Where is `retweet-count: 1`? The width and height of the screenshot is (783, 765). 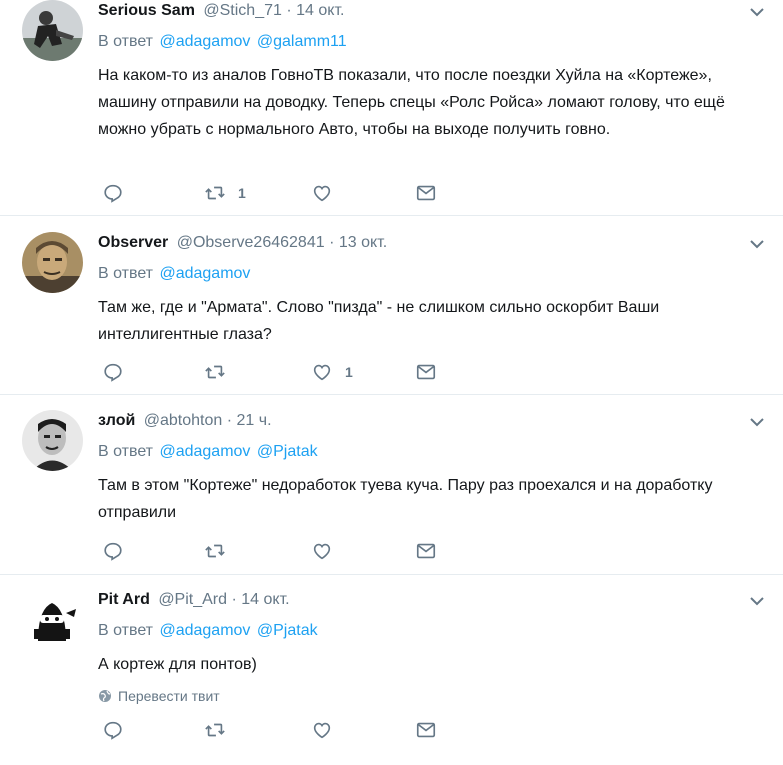 retweet-count: 1 is located at coordinates (242, 193).